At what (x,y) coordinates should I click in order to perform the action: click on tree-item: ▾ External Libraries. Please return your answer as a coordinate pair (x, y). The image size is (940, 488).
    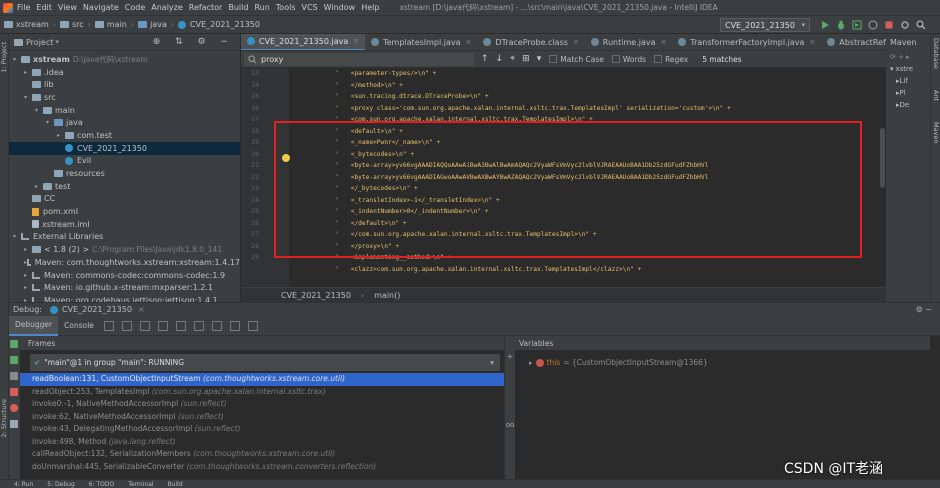
    Looking at the image, I should click on (124, 237).